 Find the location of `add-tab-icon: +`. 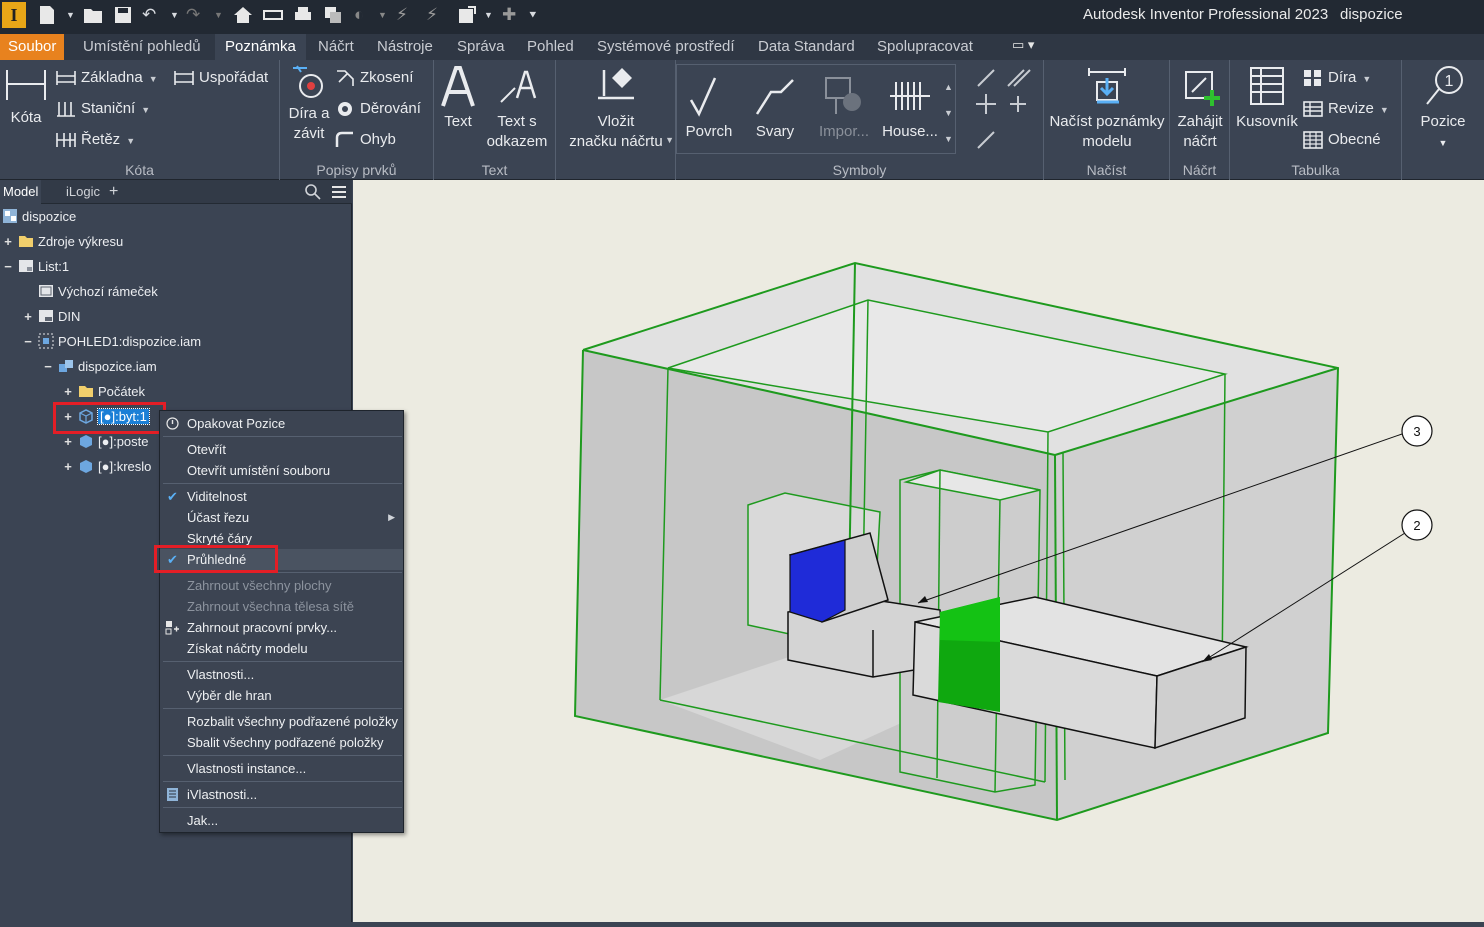

add-tab-icon: + is located at coordinates (113, 192).